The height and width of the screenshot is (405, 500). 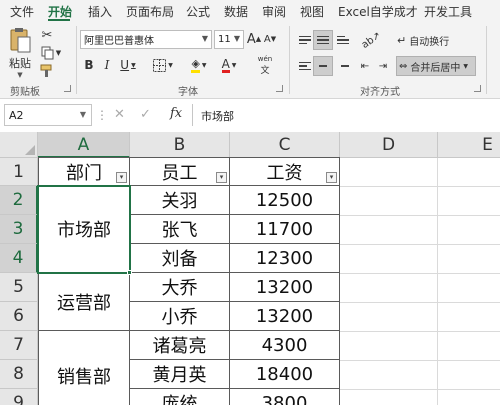 What do you see at coordinates (383, 66) in the screenshot?
I see `increase-indent-button: ⇥` at bounding box center [383, 66].